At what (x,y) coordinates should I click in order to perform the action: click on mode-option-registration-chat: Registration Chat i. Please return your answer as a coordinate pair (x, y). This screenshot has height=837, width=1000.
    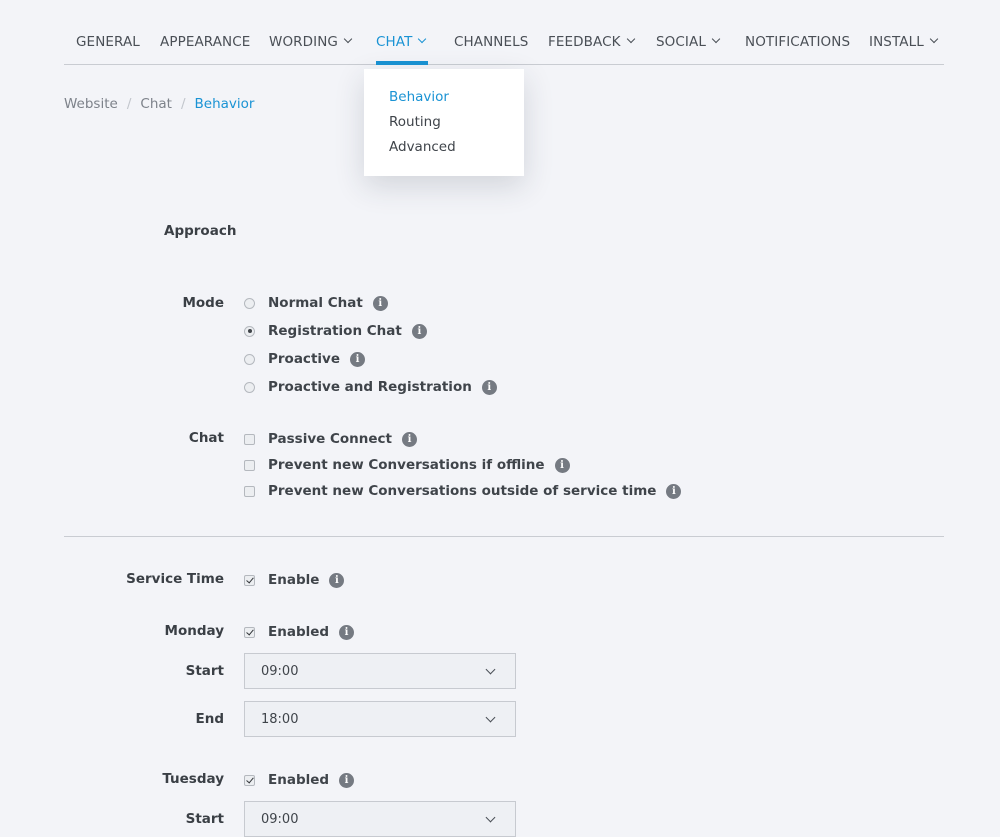
    Looking at the image, I should click on (335, 331).